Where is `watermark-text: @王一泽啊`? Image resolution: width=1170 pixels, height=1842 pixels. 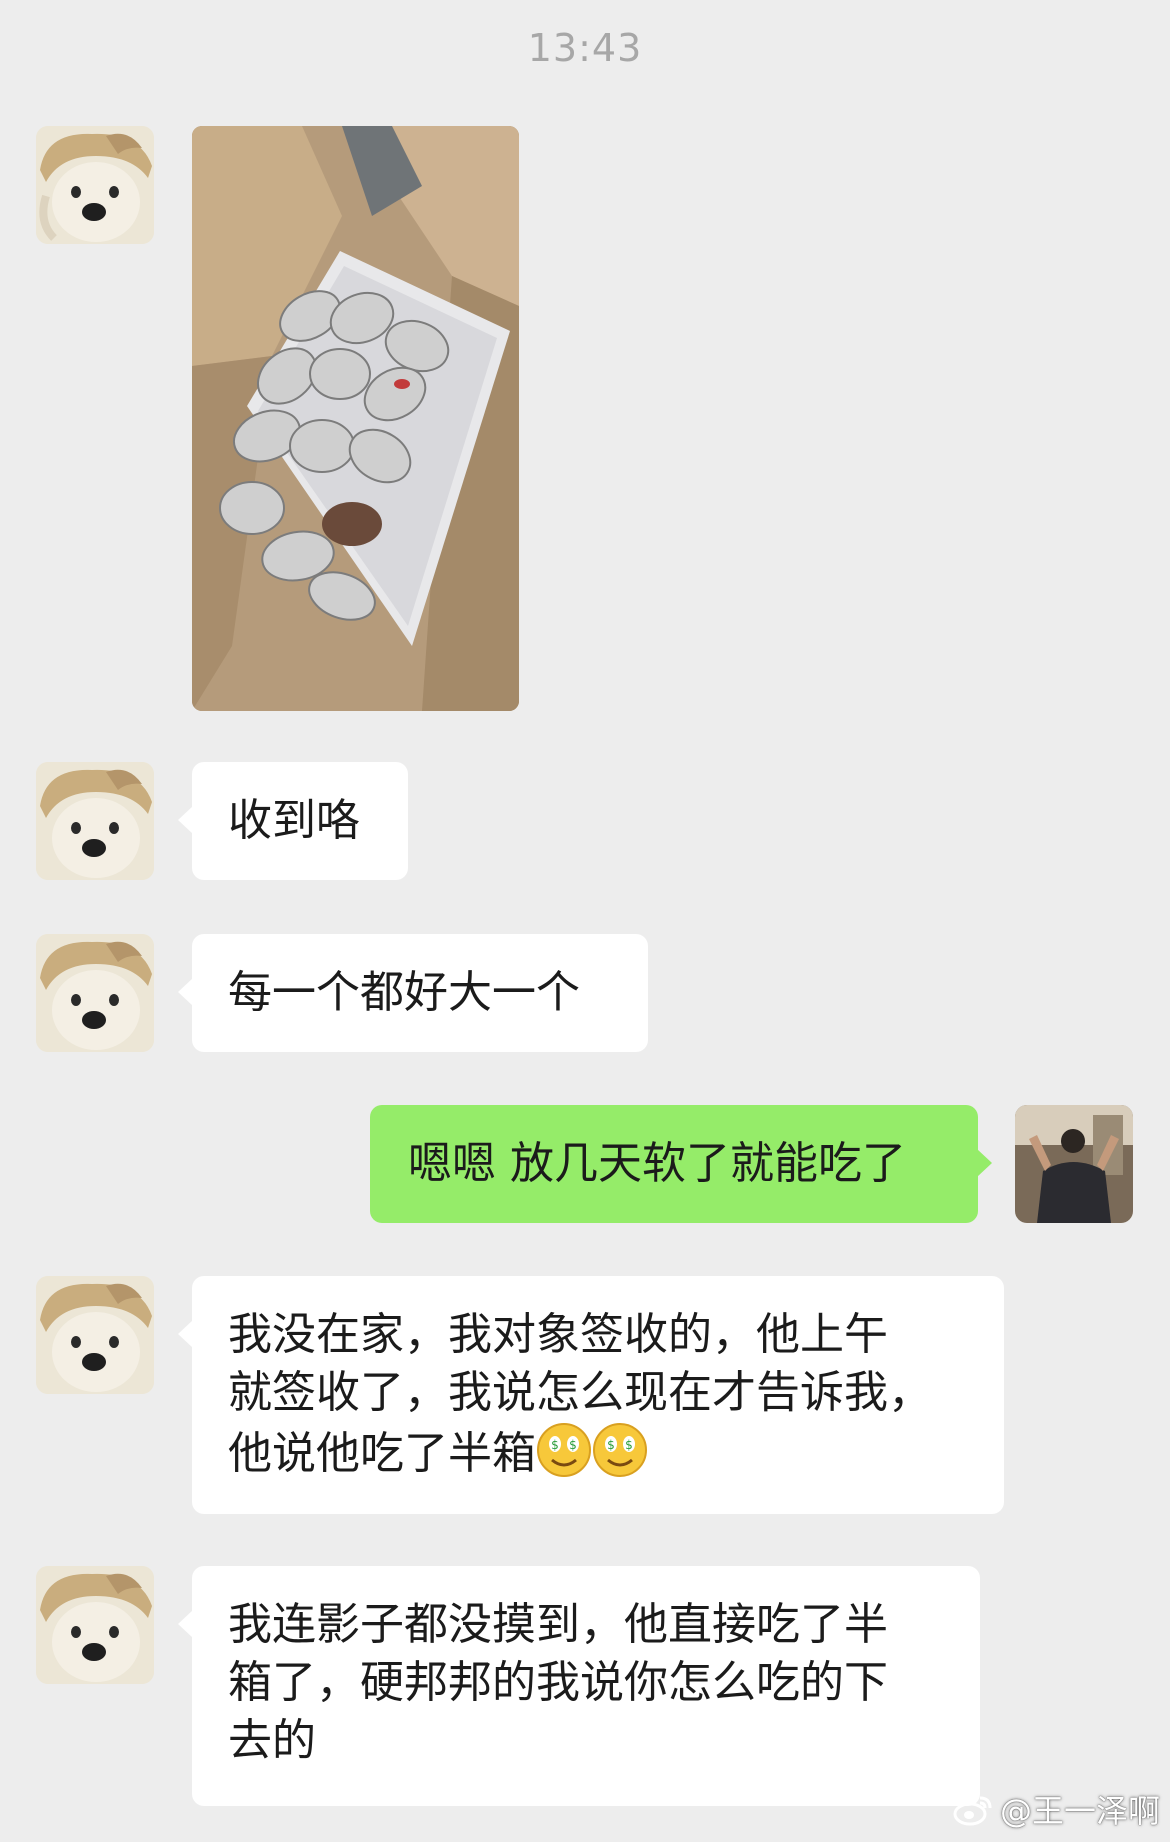 watermark-text: @王一泽啊 is located at coordinates (1079, 1811).